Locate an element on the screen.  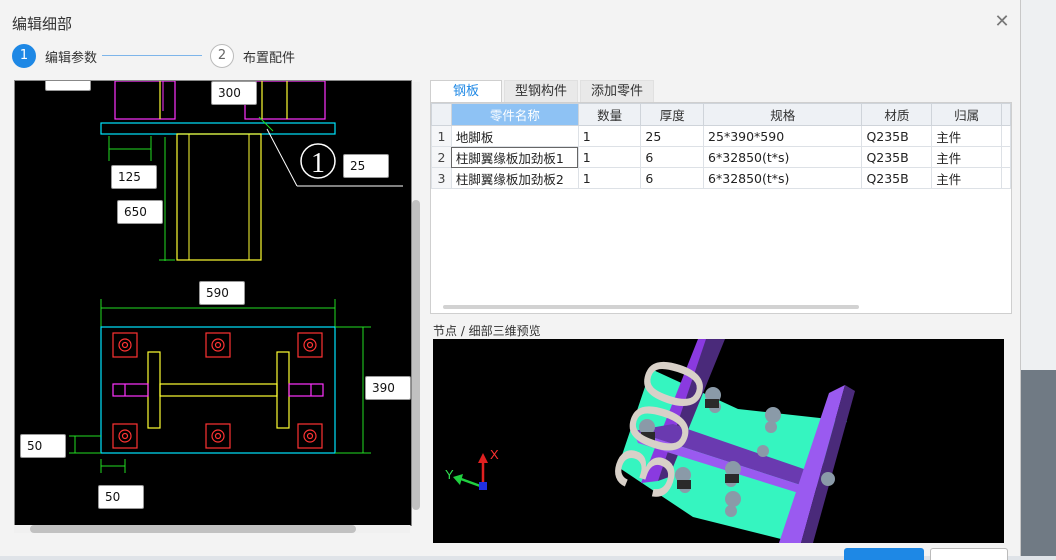
callout-number: 1 is located at coordinates (318, 163).